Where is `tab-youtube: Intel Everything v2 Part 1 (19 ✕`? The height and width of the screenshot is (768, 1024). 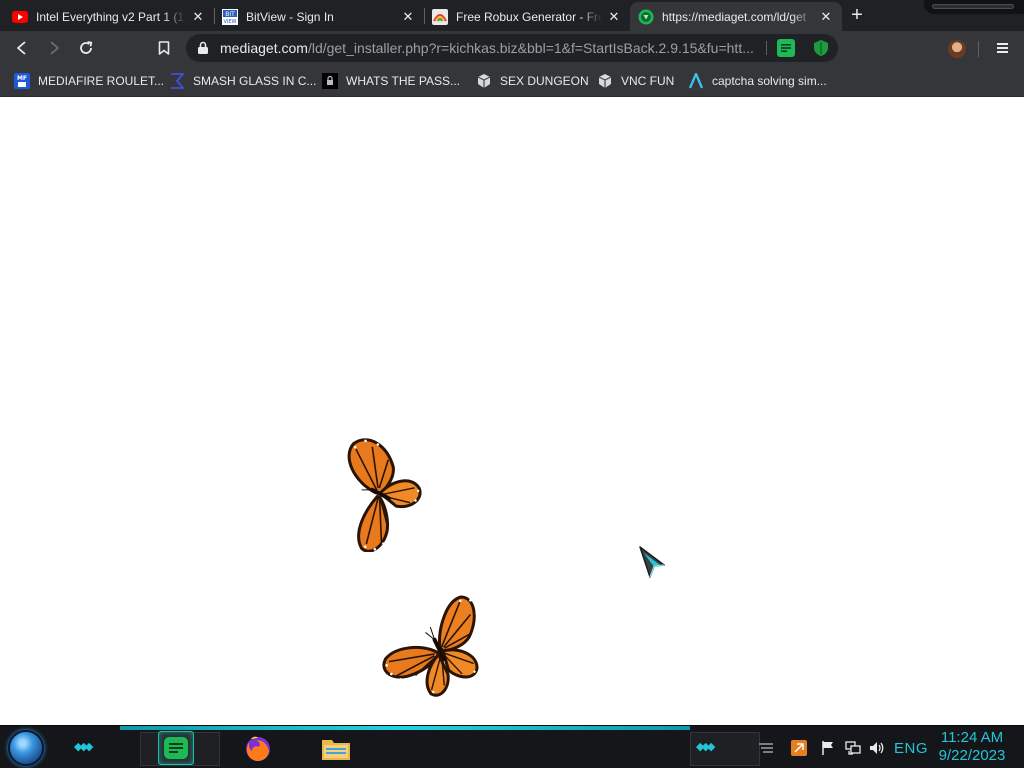
tab-youtube: Intel Everything v2 Part 1 (19 ✕ is located at coordinates (109, 16).